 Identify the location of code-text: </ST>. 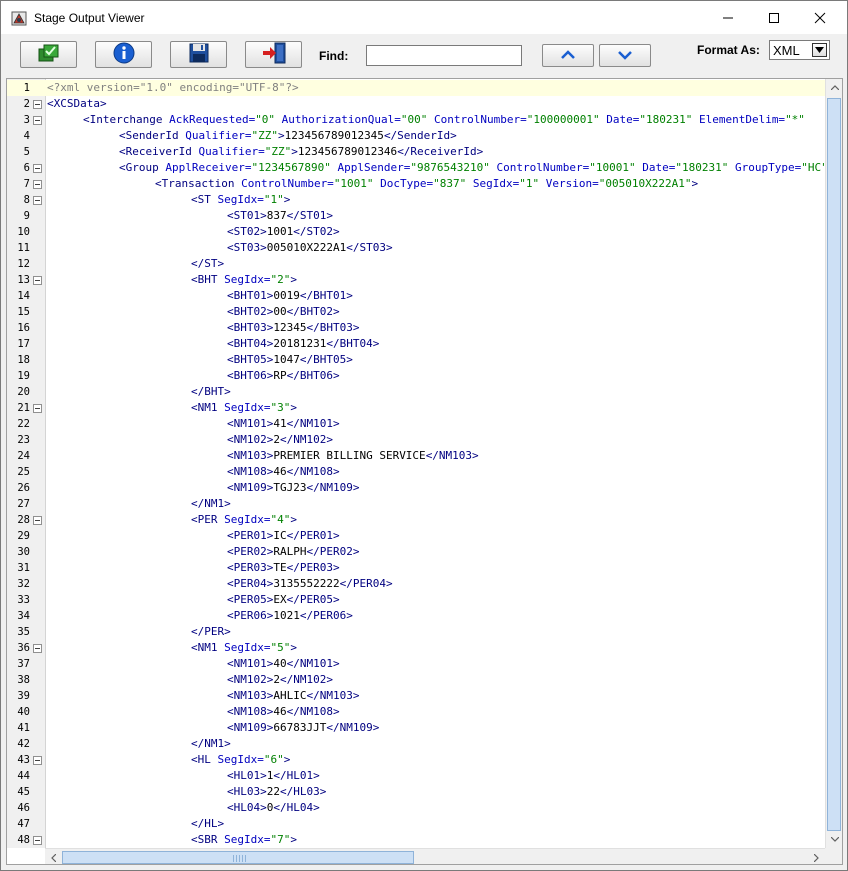
(207, 264).